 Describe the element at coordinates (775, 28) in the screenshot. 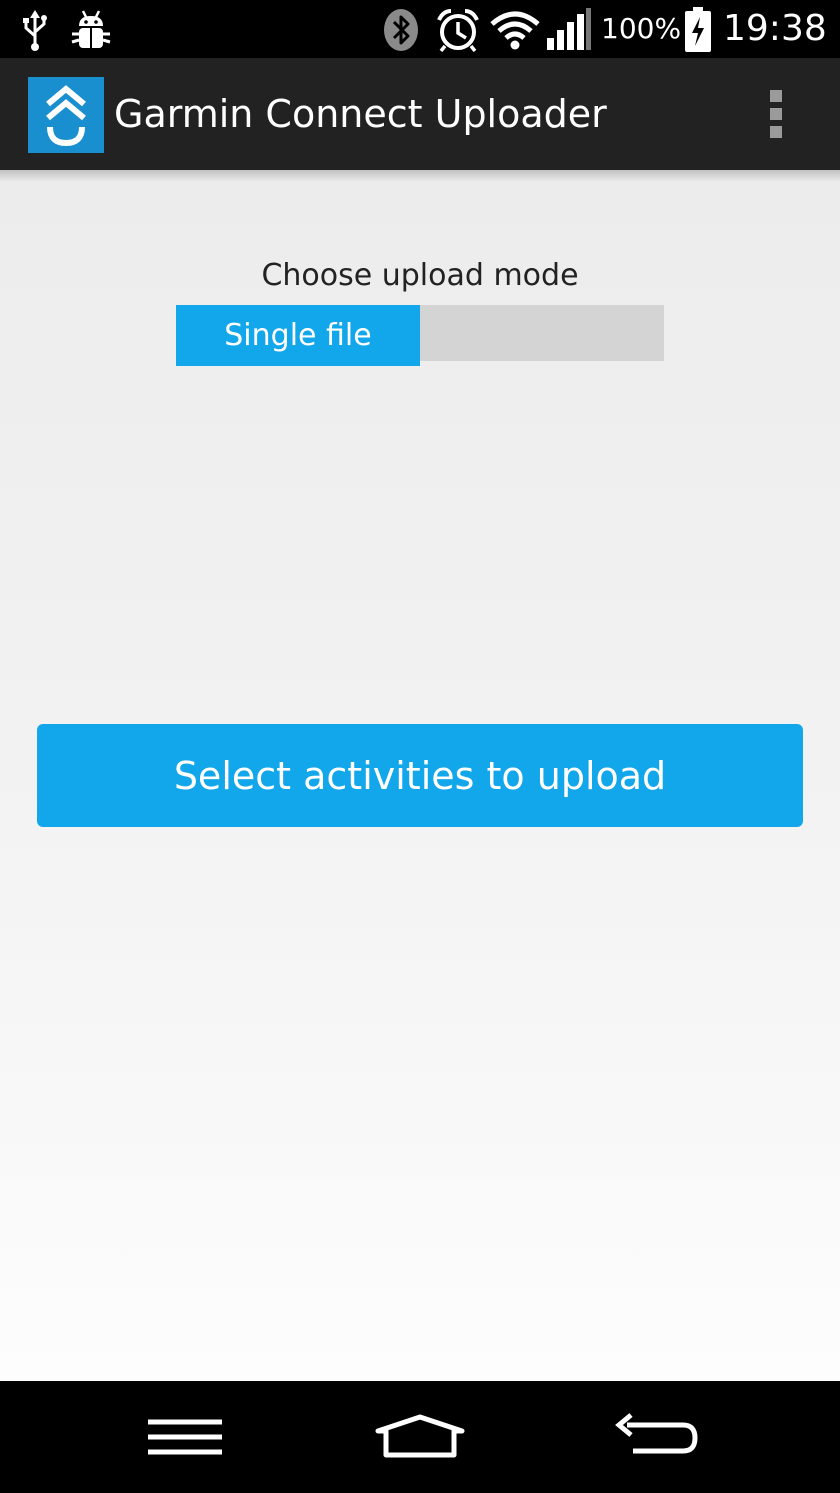

I see `clock: 19:38` at that location.